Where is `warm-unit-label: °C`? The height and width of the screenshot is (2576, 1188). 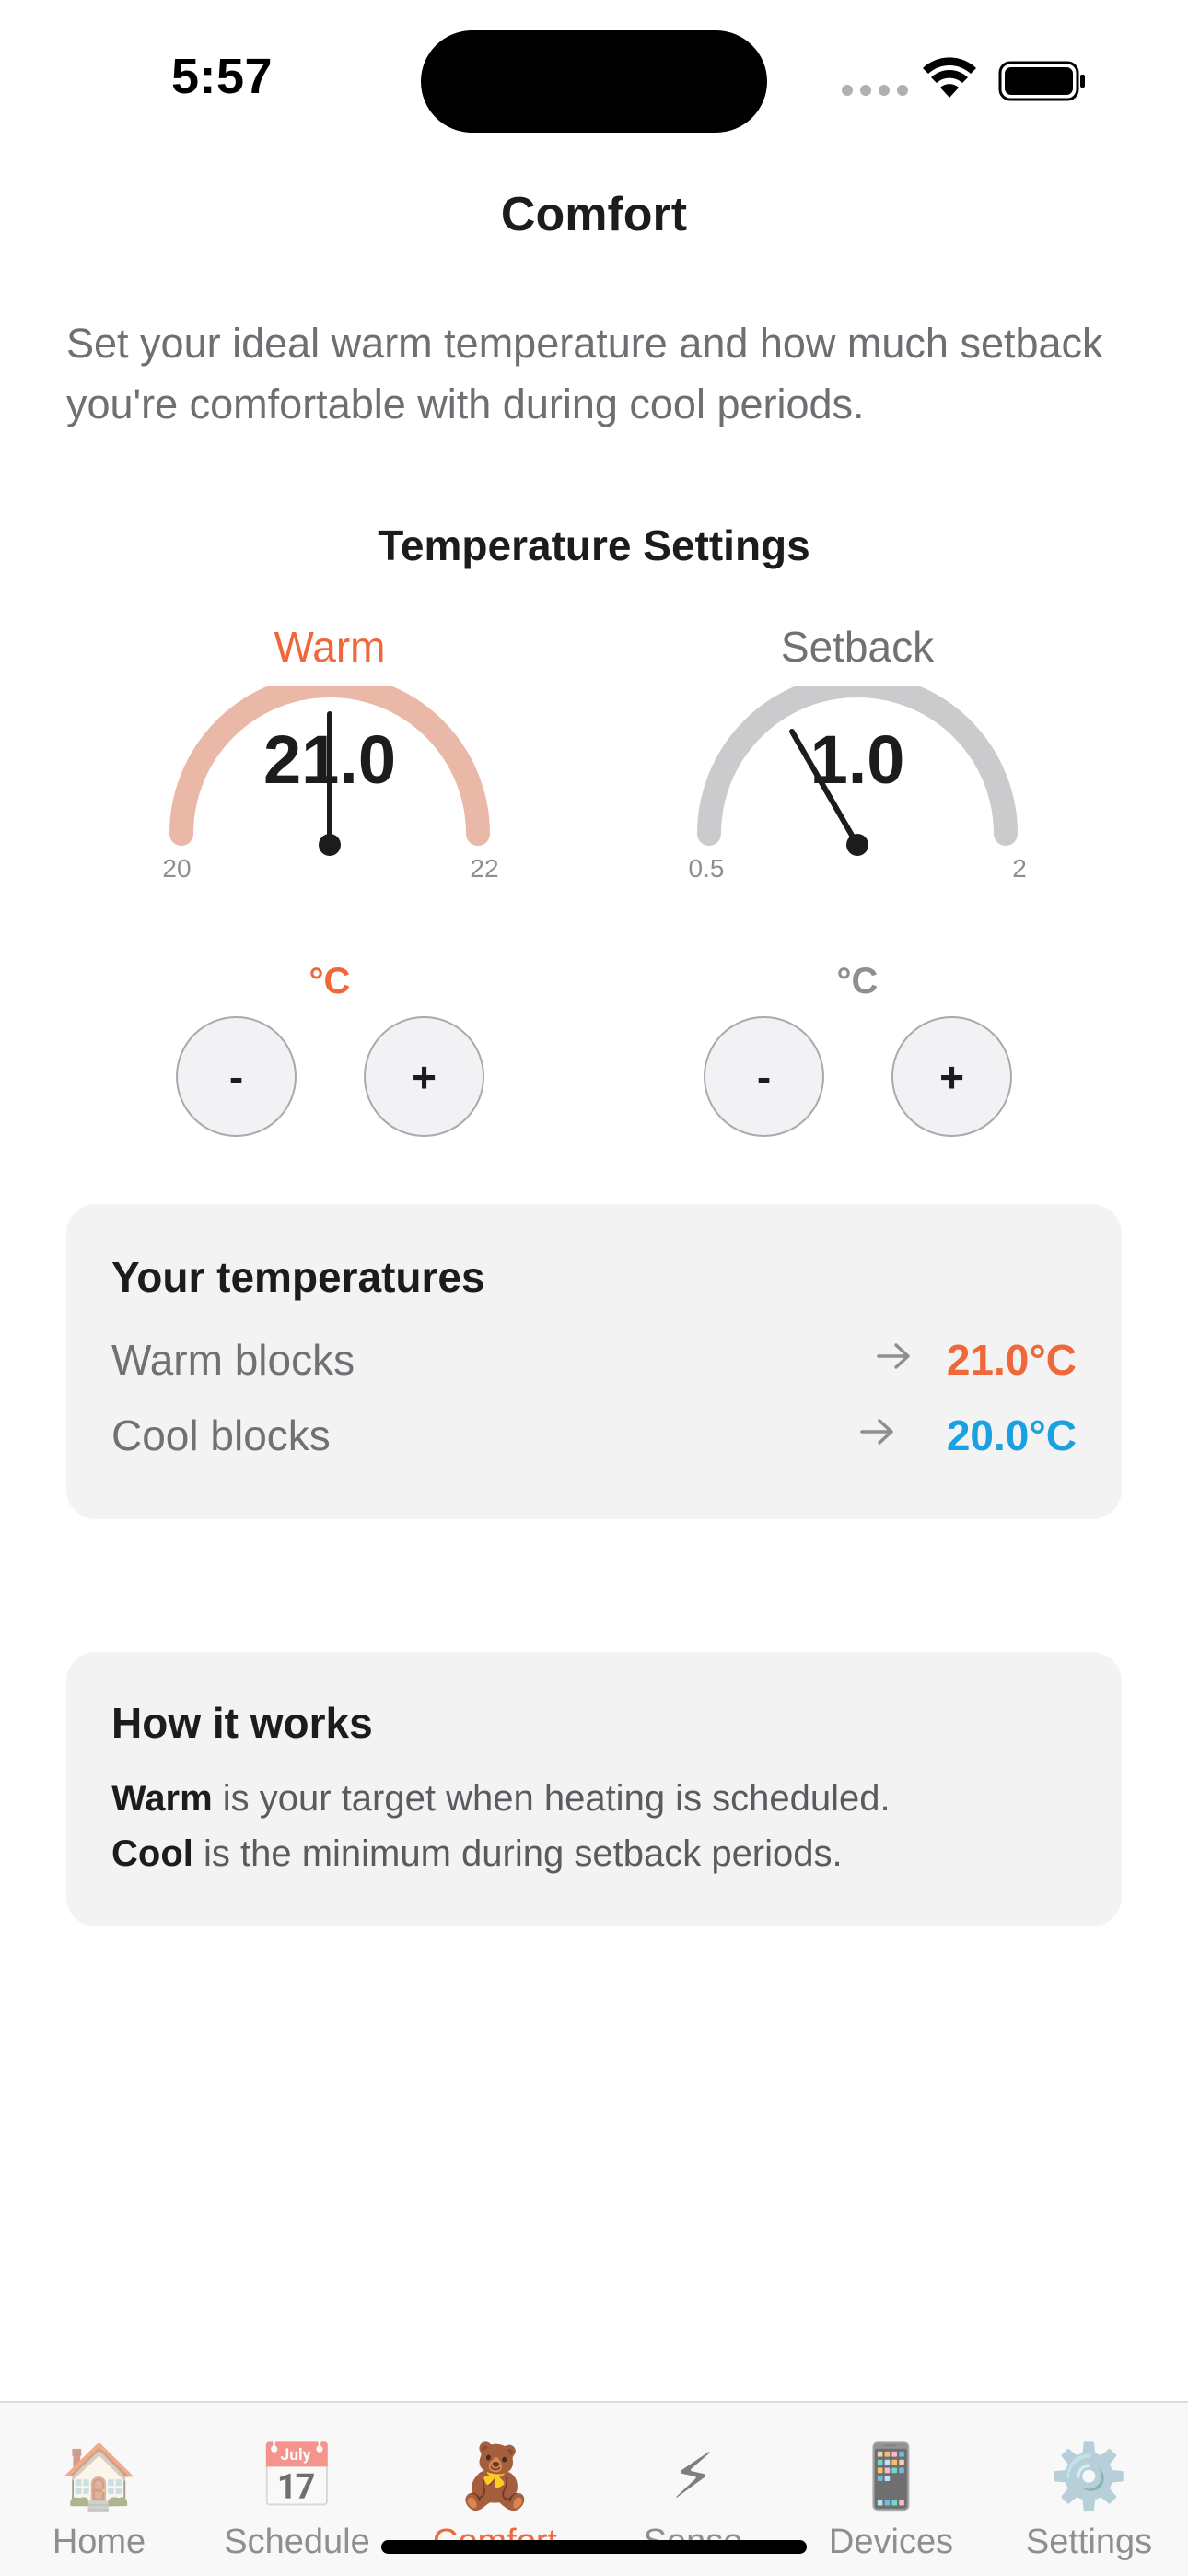 warm-unit-label: °C is located at coordinates (330, 981).